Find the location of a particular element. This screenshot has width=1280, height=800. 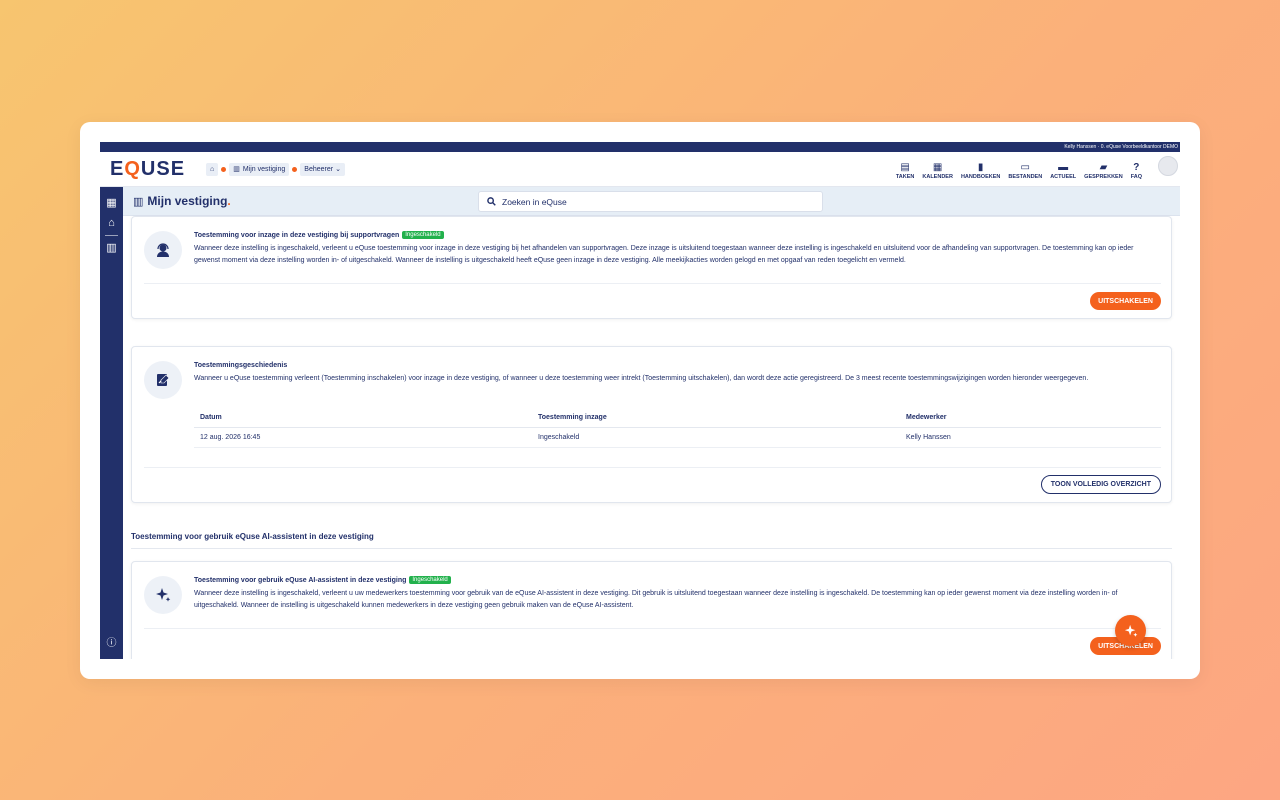

section-divider is located at coordinates (651, 548).